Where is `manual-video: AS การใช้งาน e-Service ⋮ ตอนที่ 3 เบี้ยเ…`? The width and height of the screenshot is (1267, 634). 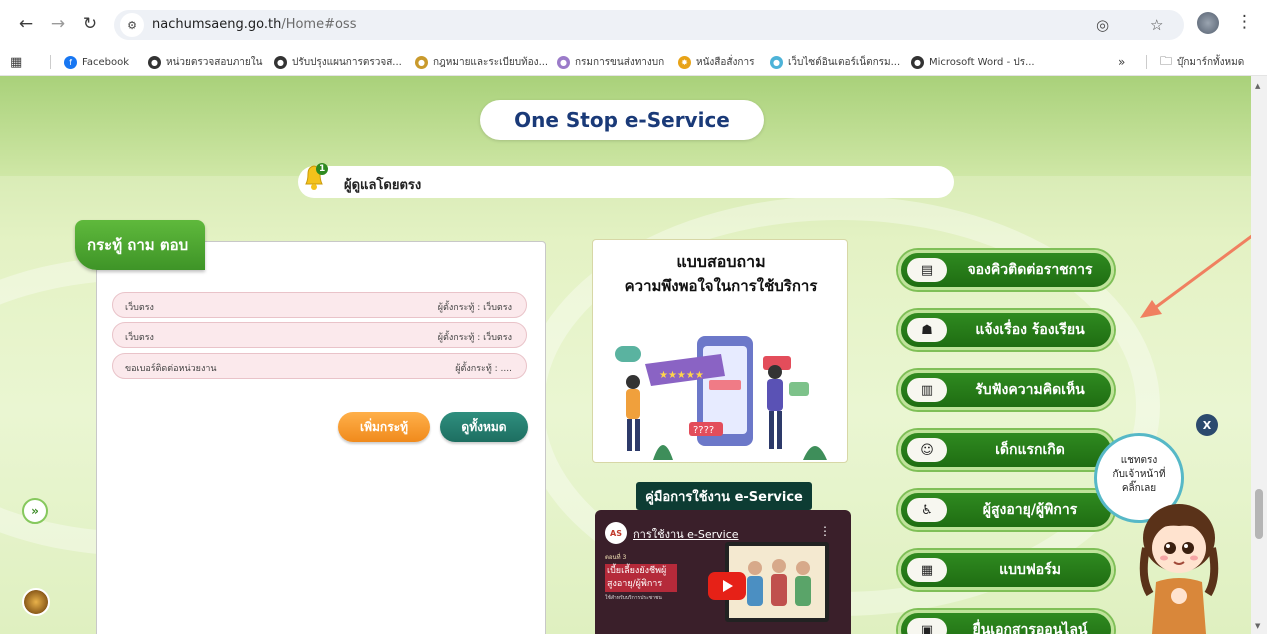
manual-video: AS การใช้งาน e-Service ⋮ ตอนที่ 3 เบี้ยเ… is located at coordinates (723, 572).